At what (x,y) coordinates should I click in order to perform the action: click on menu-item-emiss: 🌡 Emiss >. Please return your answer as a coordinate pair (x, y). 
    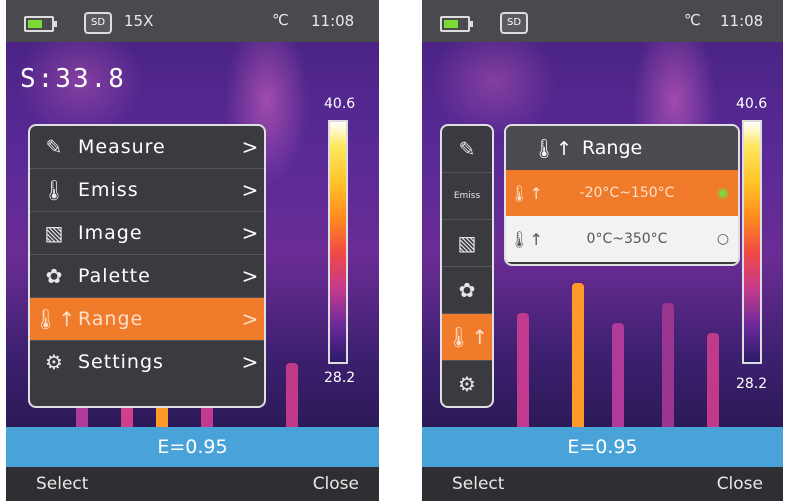
    Looking at the image, I should click on (147, 190).